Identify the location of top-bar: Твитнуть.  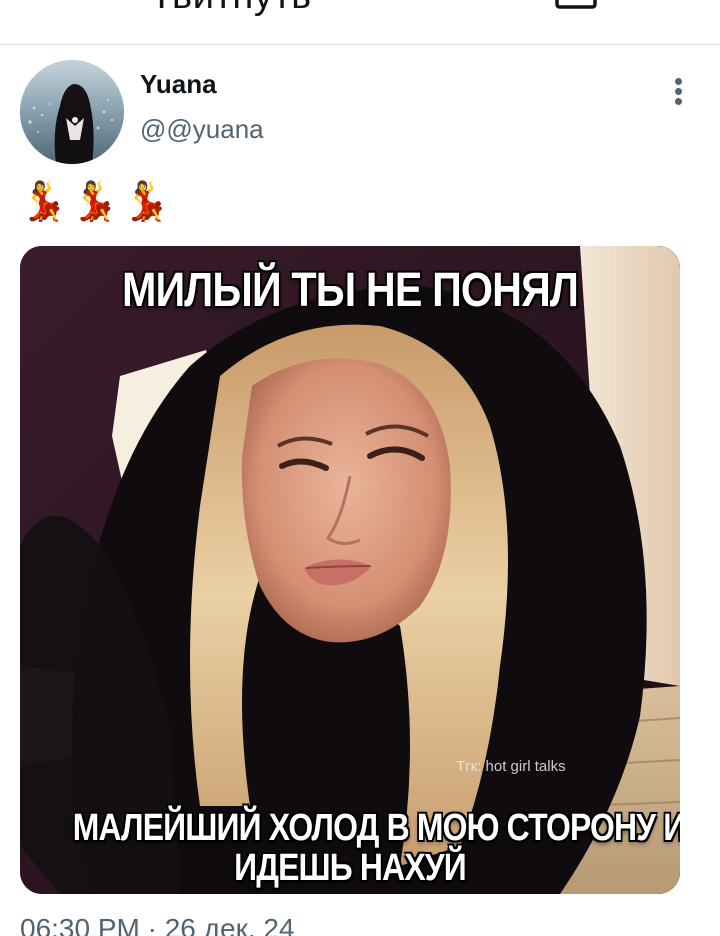
(360, 22).